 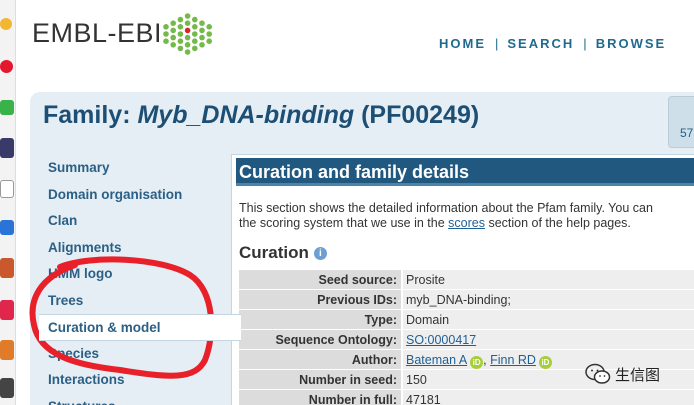 I want to click on orange-extension-icon, so click(x=7, y=350).